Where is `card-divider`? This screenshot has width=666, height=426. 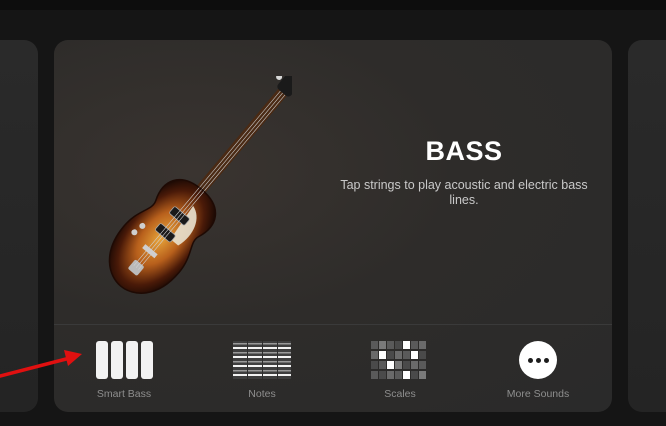
card-divider is located at coordinates (333, 324).